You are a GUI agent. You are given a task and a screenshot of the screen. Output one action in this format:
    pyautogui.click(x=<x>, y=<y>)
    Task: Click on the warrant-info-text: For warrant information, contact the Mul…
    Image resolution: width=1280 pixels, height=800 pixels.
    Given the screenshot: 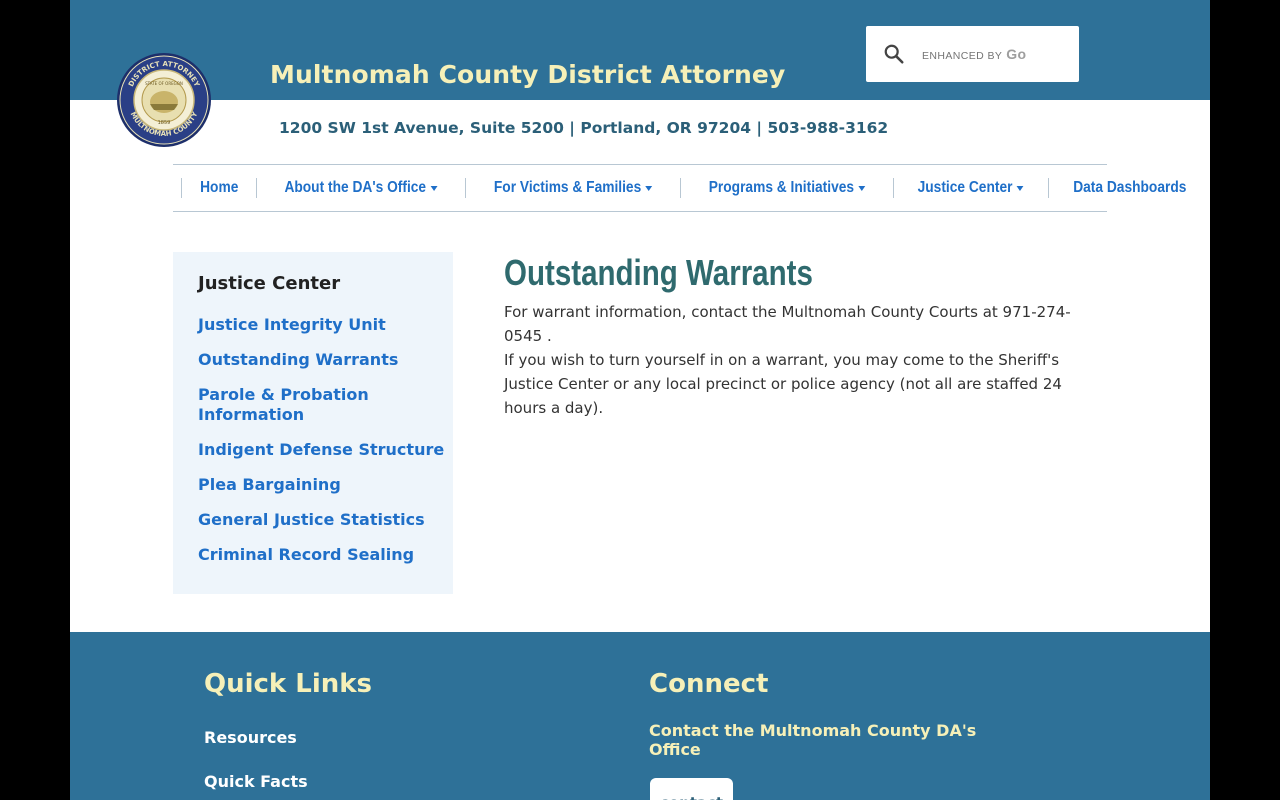 What is the action you would take?
    pyautogui.click(x=787, y=324)
    